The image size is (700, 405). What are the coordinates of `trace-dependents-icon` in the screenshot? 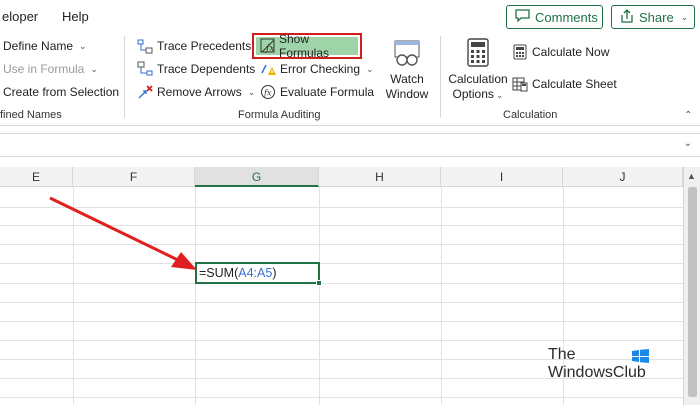 It's located at (145, 69).